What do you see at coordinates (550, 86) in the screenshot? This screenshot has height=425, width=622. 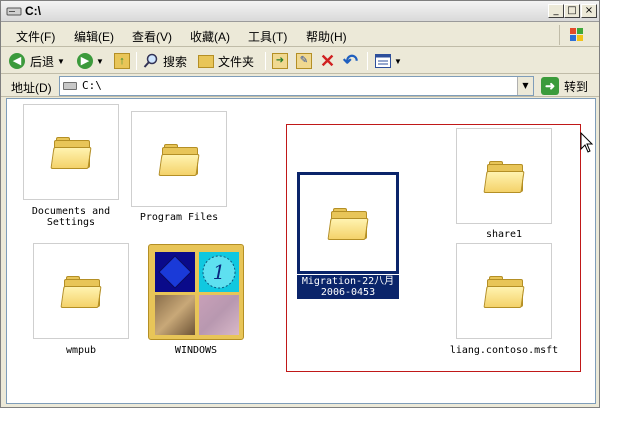 I see `go-arrow-icon: ➜` at bounding box center [550, 86].